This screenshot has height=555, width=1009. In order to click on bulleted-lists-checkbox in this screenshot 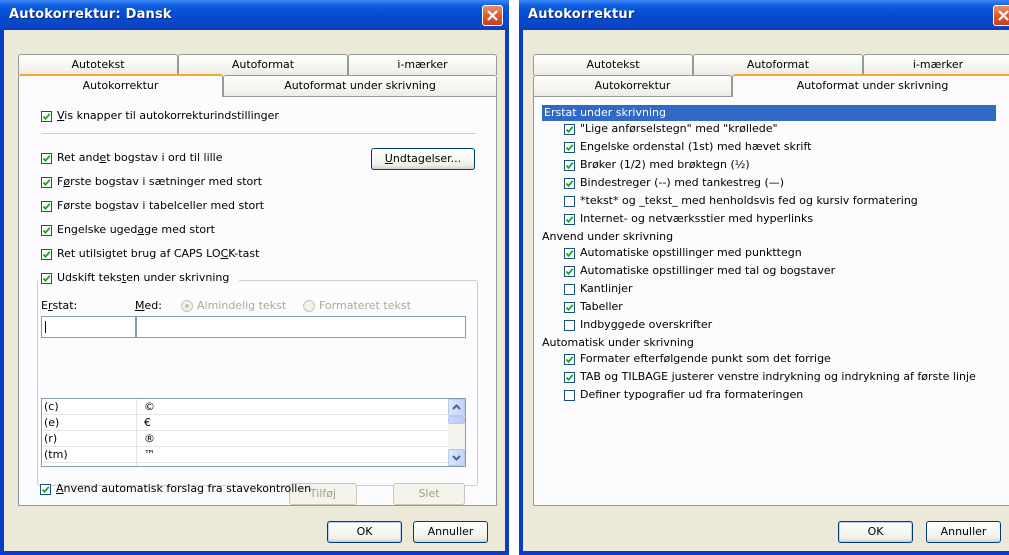, I will do `click(569, 253)`.